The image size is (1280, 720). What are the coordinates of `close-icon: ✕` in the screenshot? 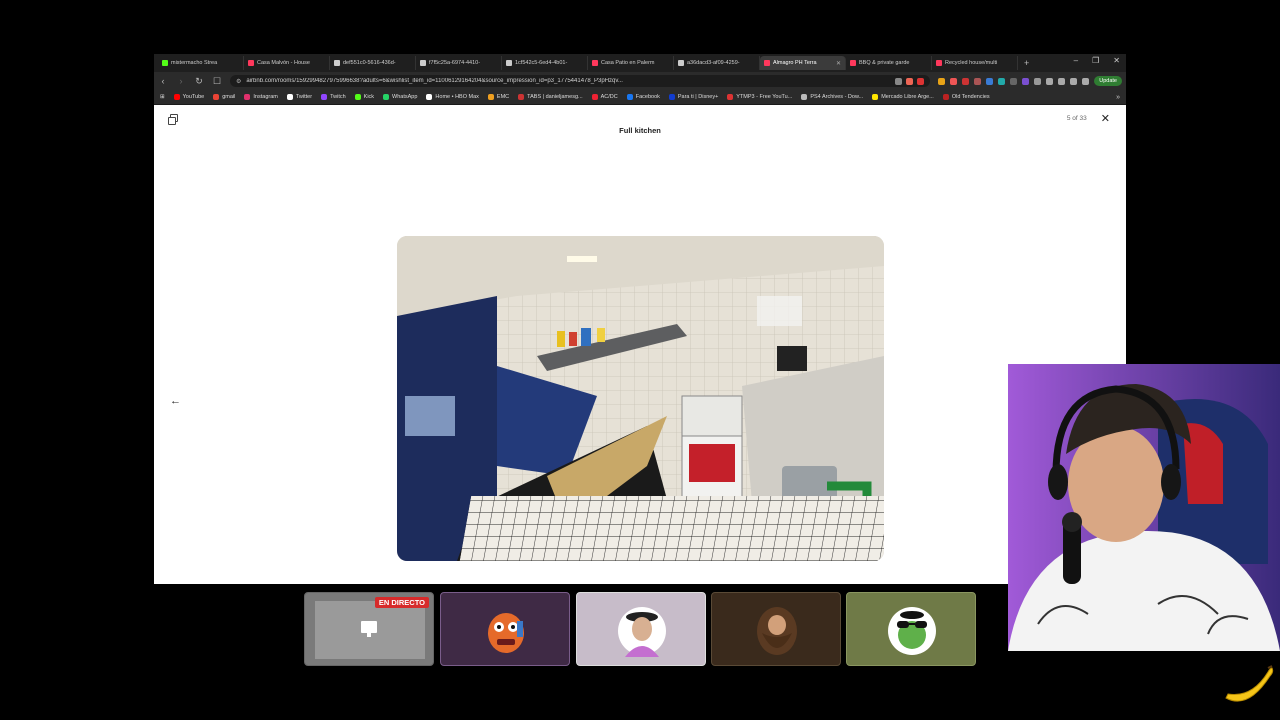 It's located at (1105, 118).